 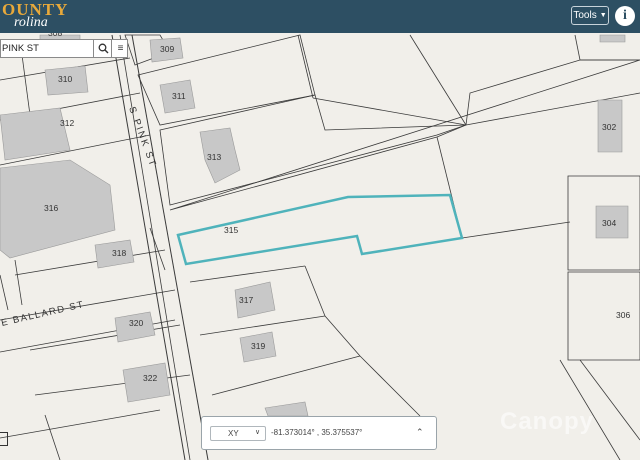 I want to click on caret-down-icon: ▼, so click(x=603, y=15).